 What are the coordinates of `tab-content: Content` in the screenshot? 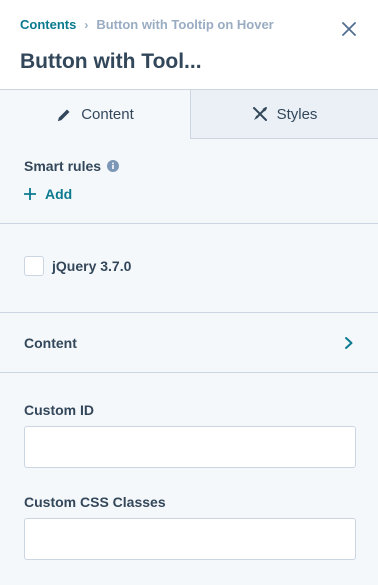 It's located at (95, 114).